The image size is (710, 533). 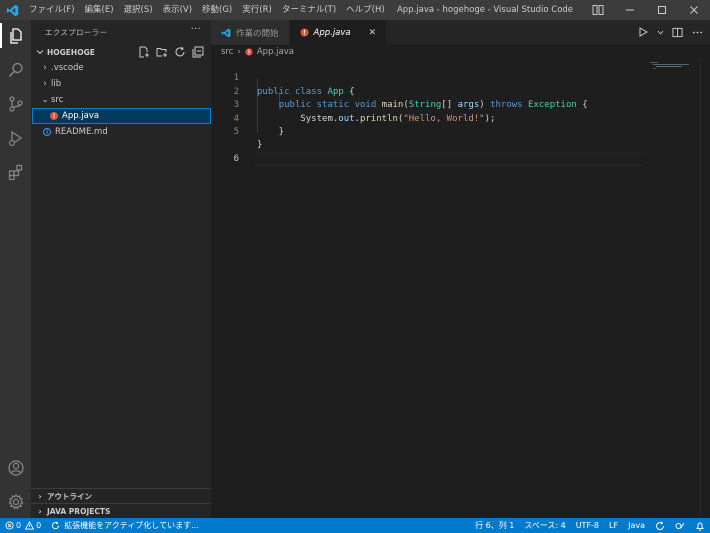 I want to click on explorer-icon, so click(x=15, y=35).